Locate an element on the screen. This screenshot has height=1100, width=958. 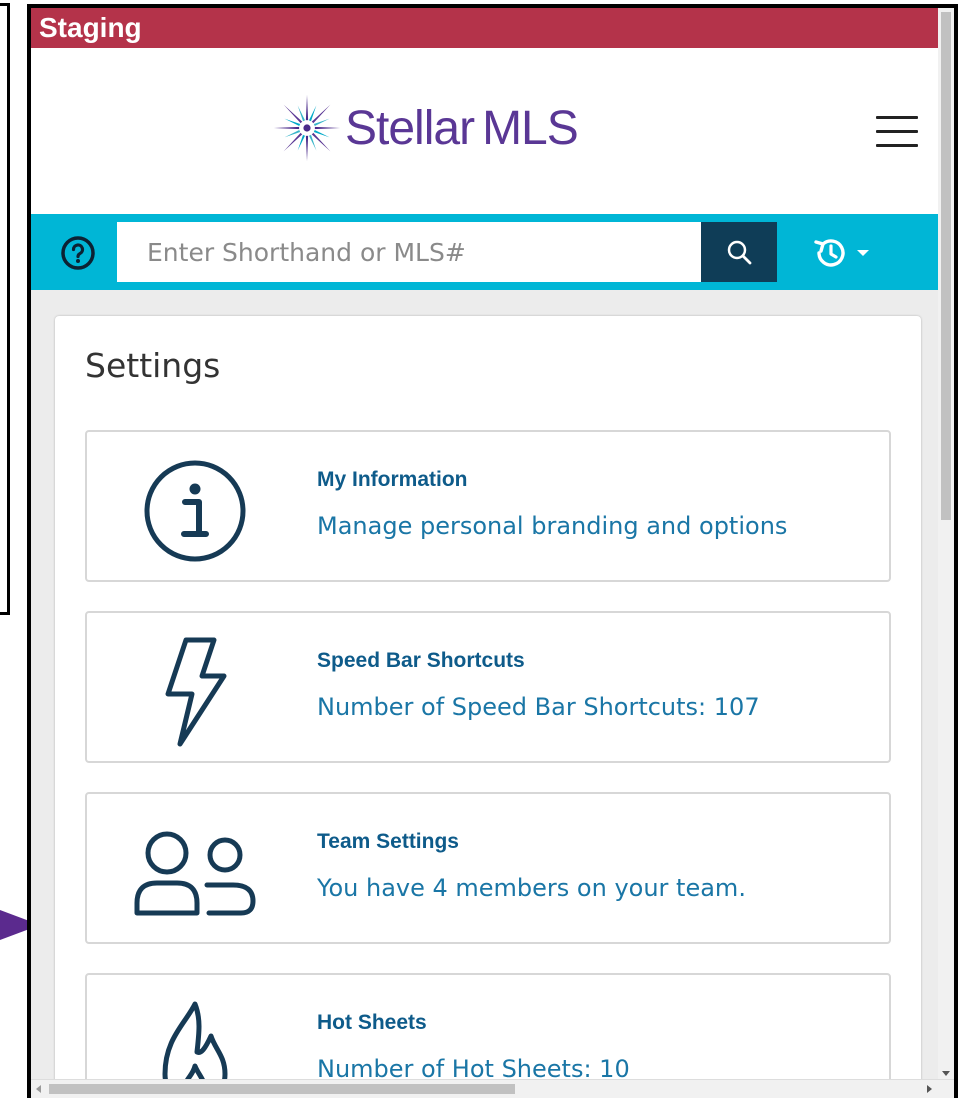
help-icon is located at coordinates (78, 253).